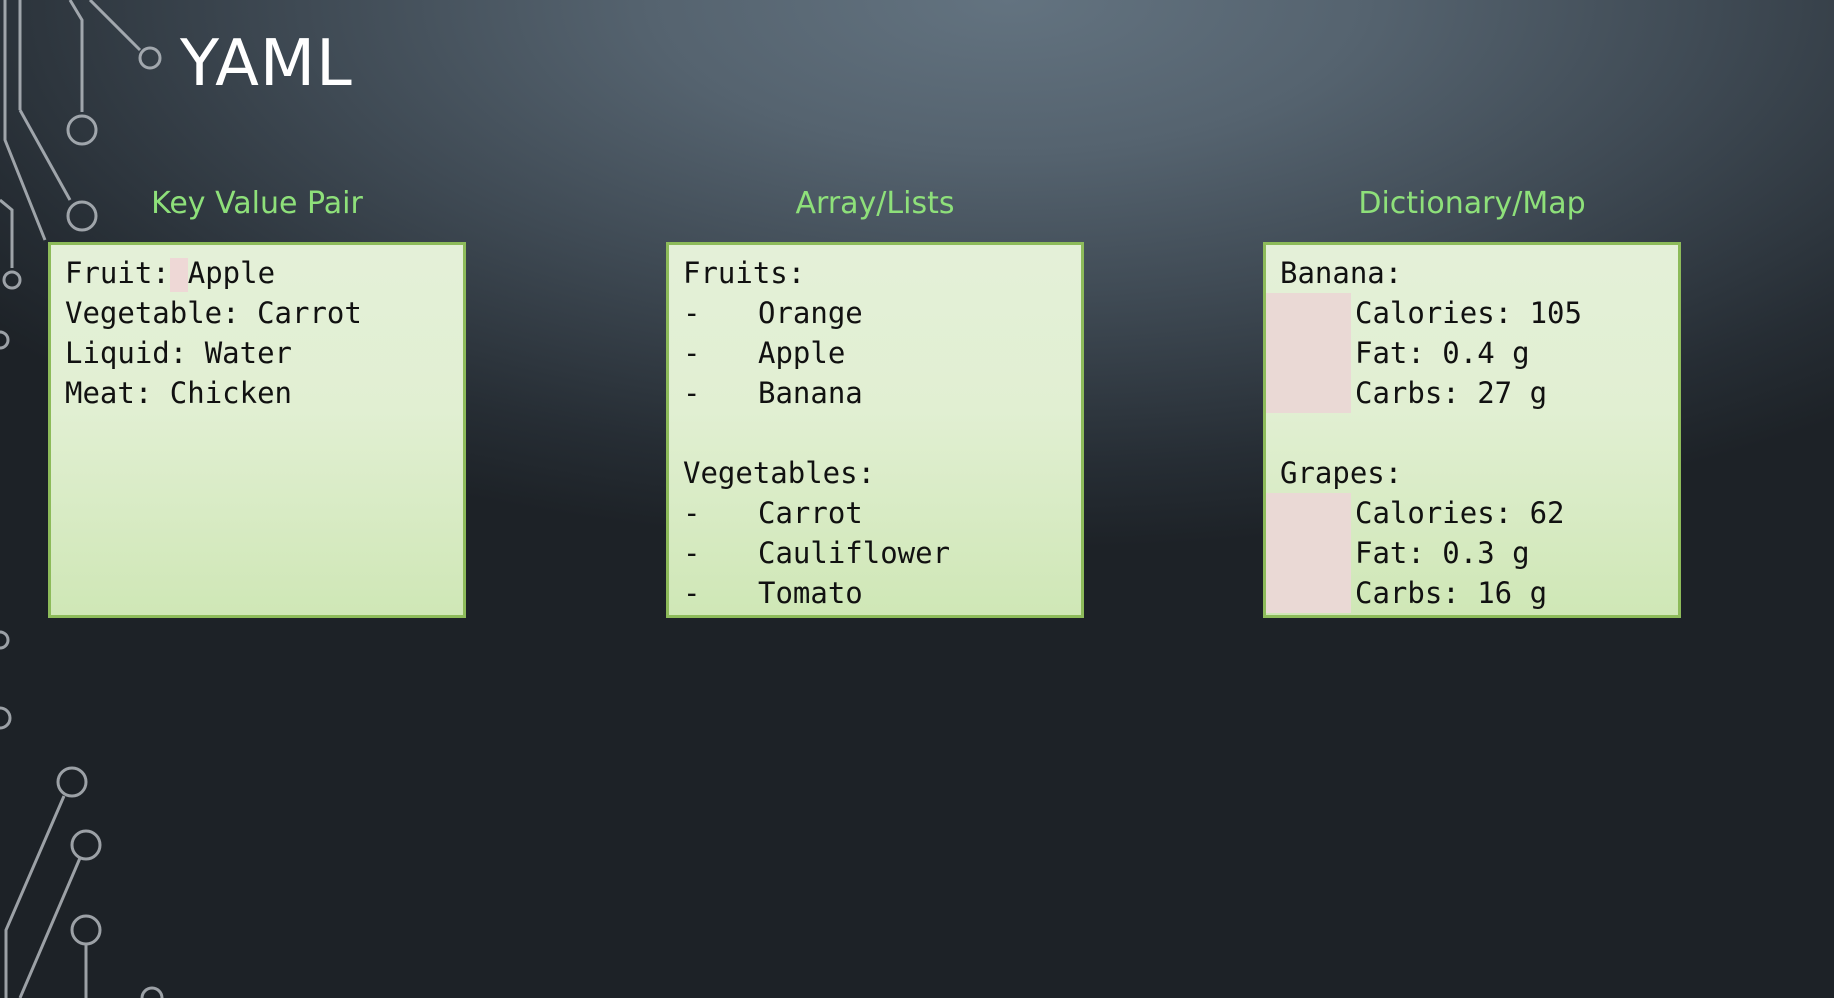  What do you see at coordinates (1451, 593) in the screenshot?
I see `dict-property-text: Carbs: 16 g` at bounding box center [1451, 593].